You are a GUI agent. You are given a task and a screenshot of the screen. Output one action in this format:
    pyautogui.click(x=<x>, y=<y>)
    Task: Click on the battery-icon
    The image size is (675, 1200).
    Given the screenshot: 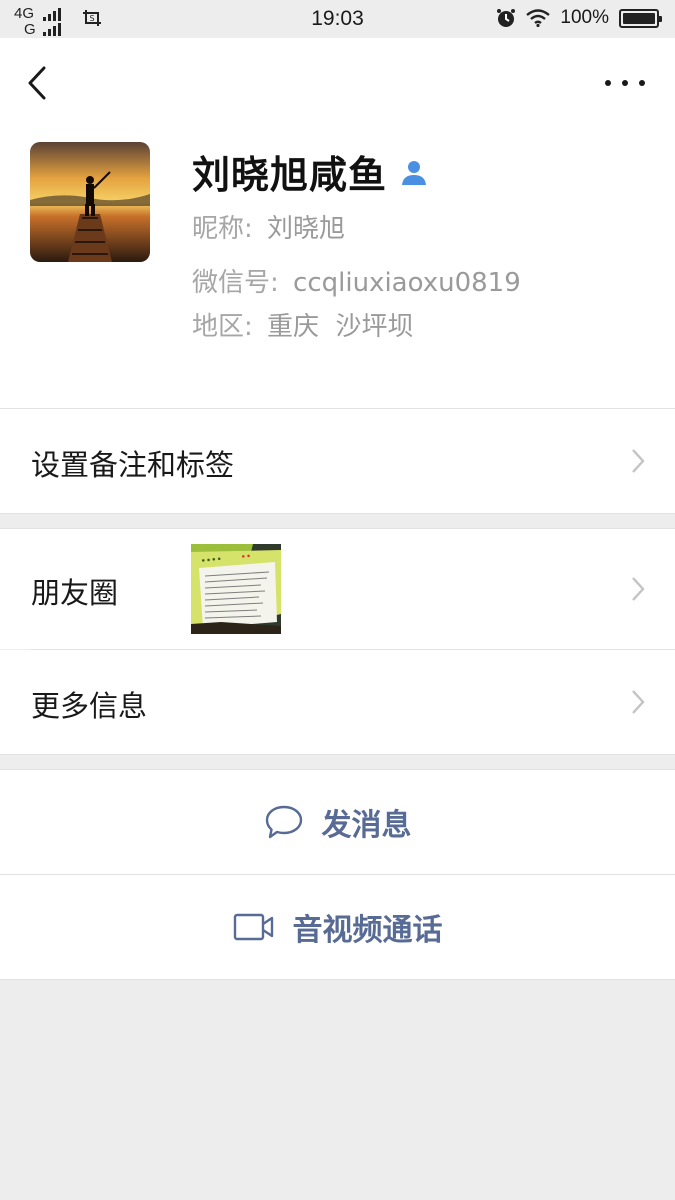 What is the action you would take?
    pyautogui.click(x=640, y=18)
    